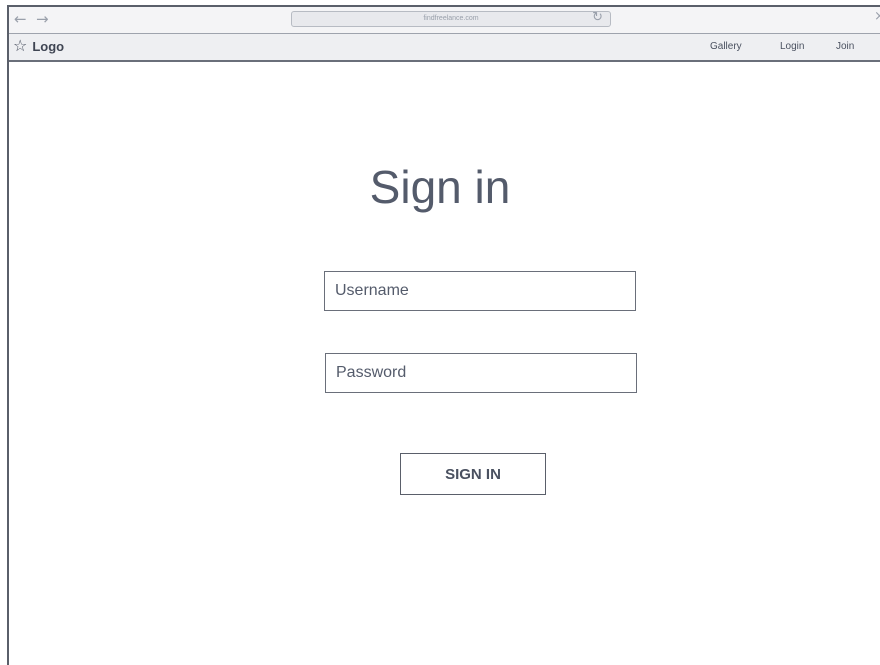  Describe the element at coordinates (20, 19) in the screenshot. I see `arrow-left-icon: ←` at that location.